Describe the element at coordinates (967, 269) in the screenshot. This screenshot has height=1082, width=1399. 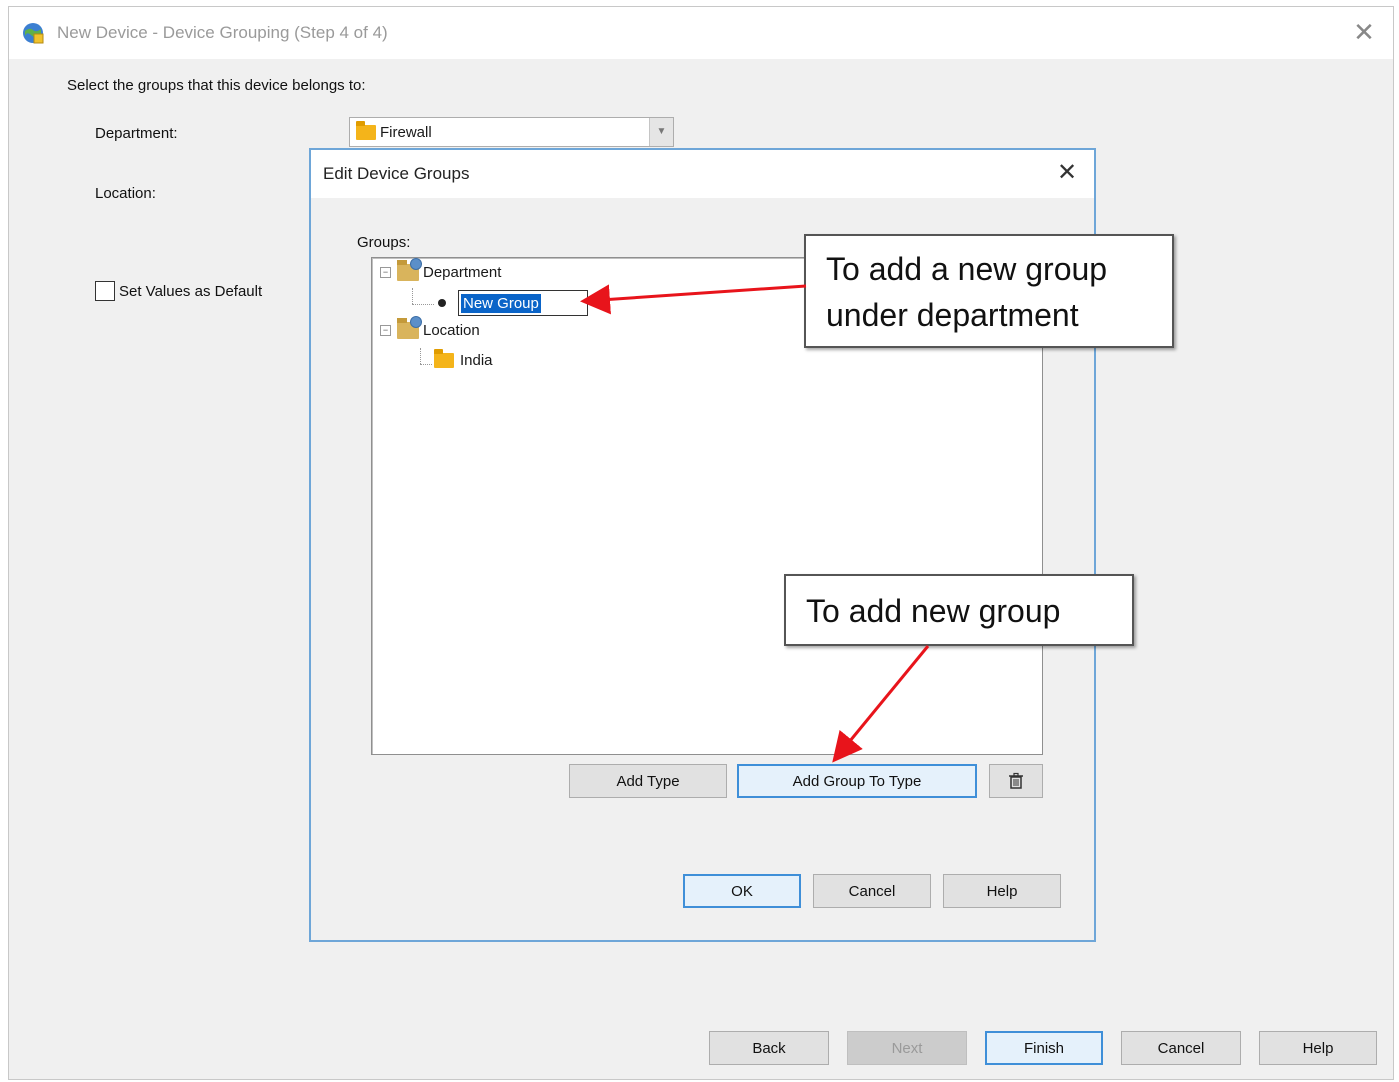
I see `callout-text: To add a new group` at that location.